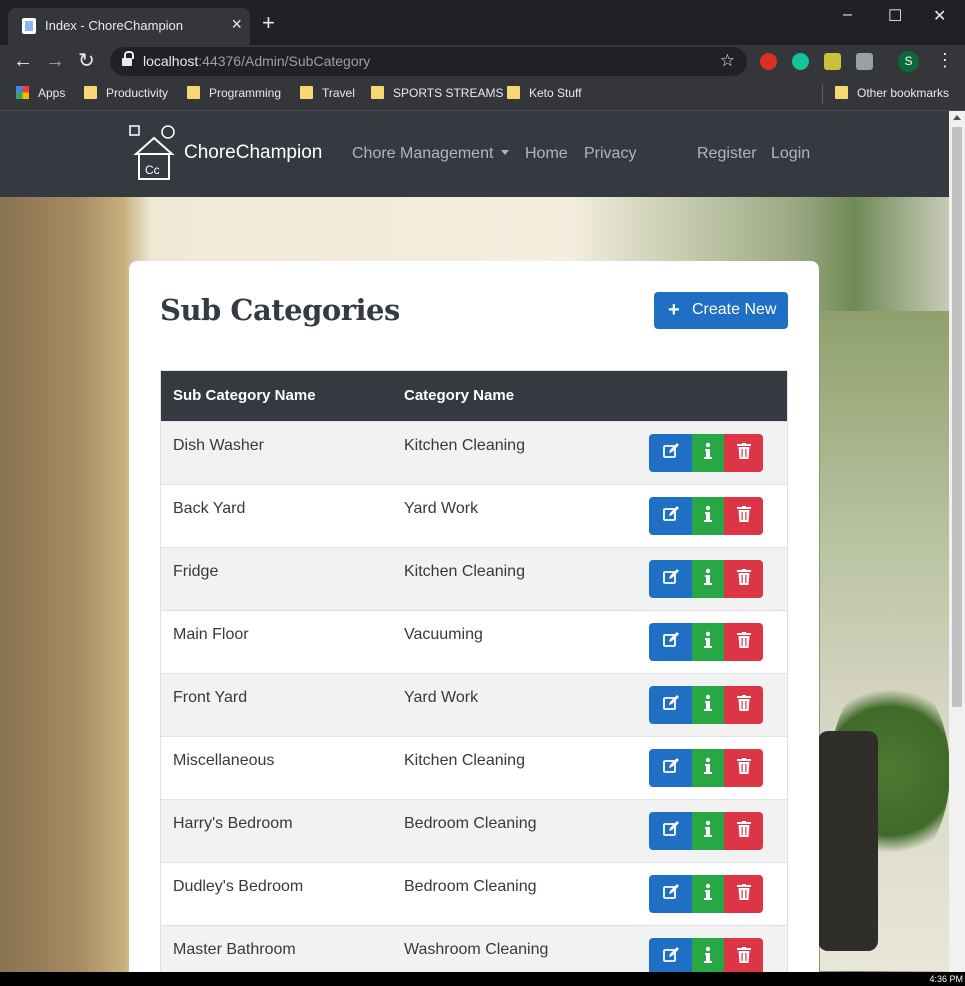  Describe the element at coordinates (428, 61) in the screenshot. I see `address-bar: localhost:44376/Admin/SubCategory ☆` at that location.